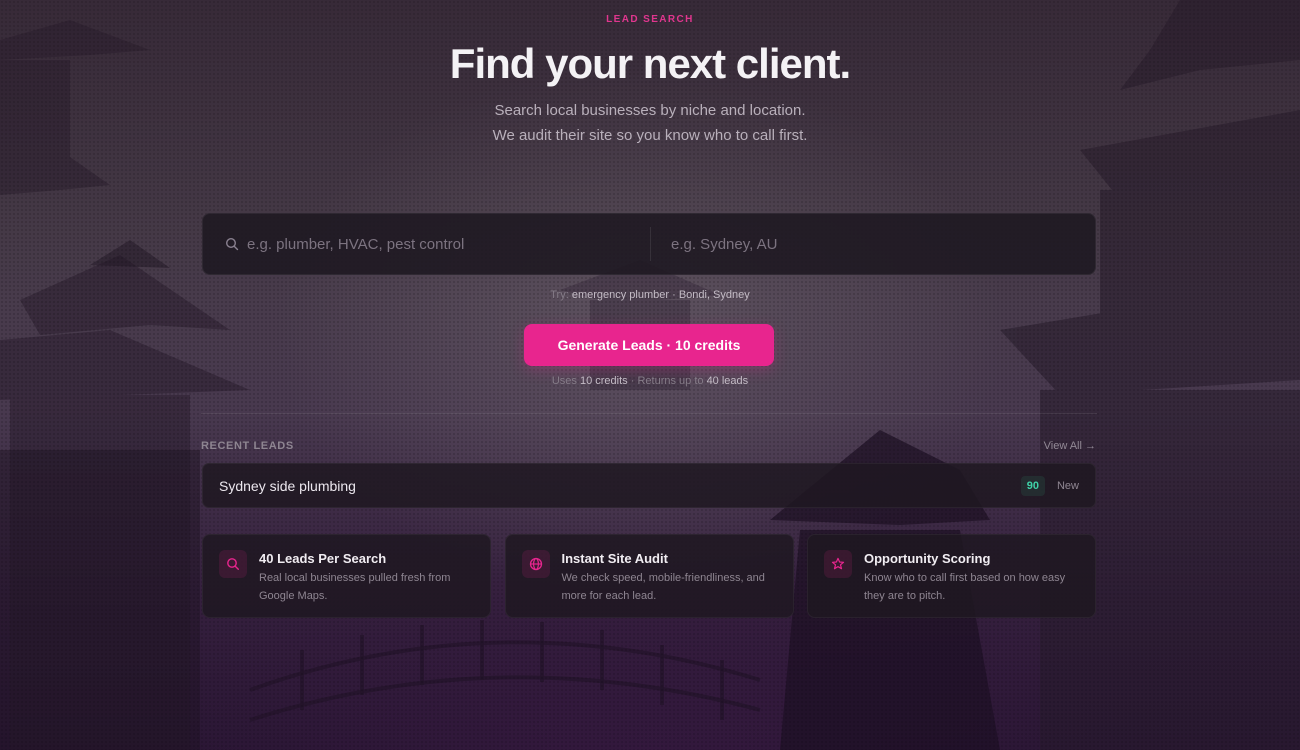  Describe the element at coordinates (1067, 485) in the screenshot. I see `lead-status: New` at that location.